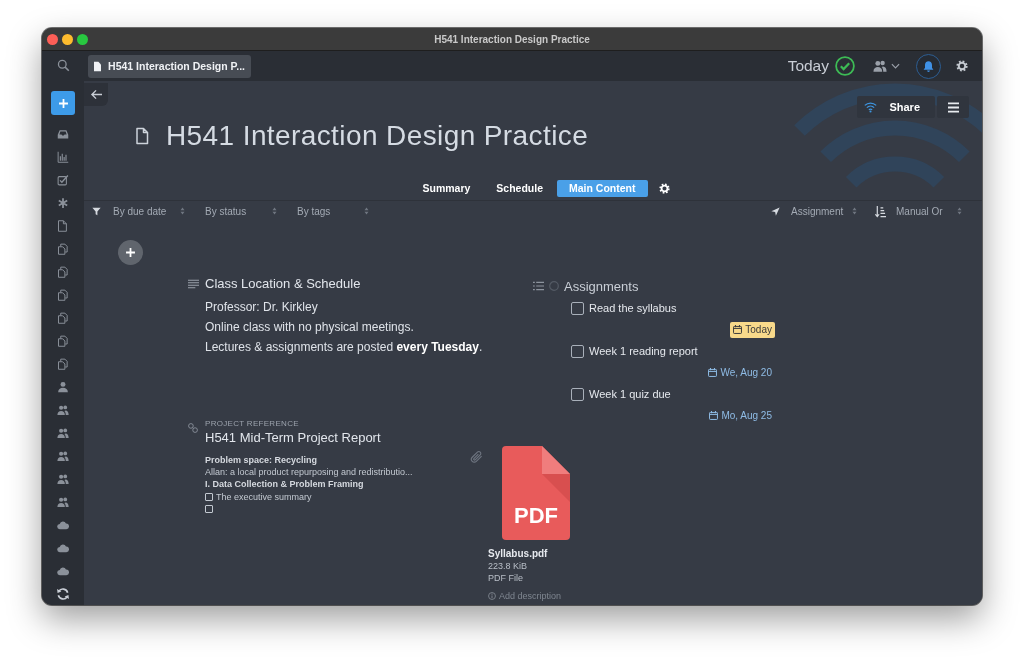 This screenshot has height=661, width=1024. I want to click on close-button, so click(52, 39).